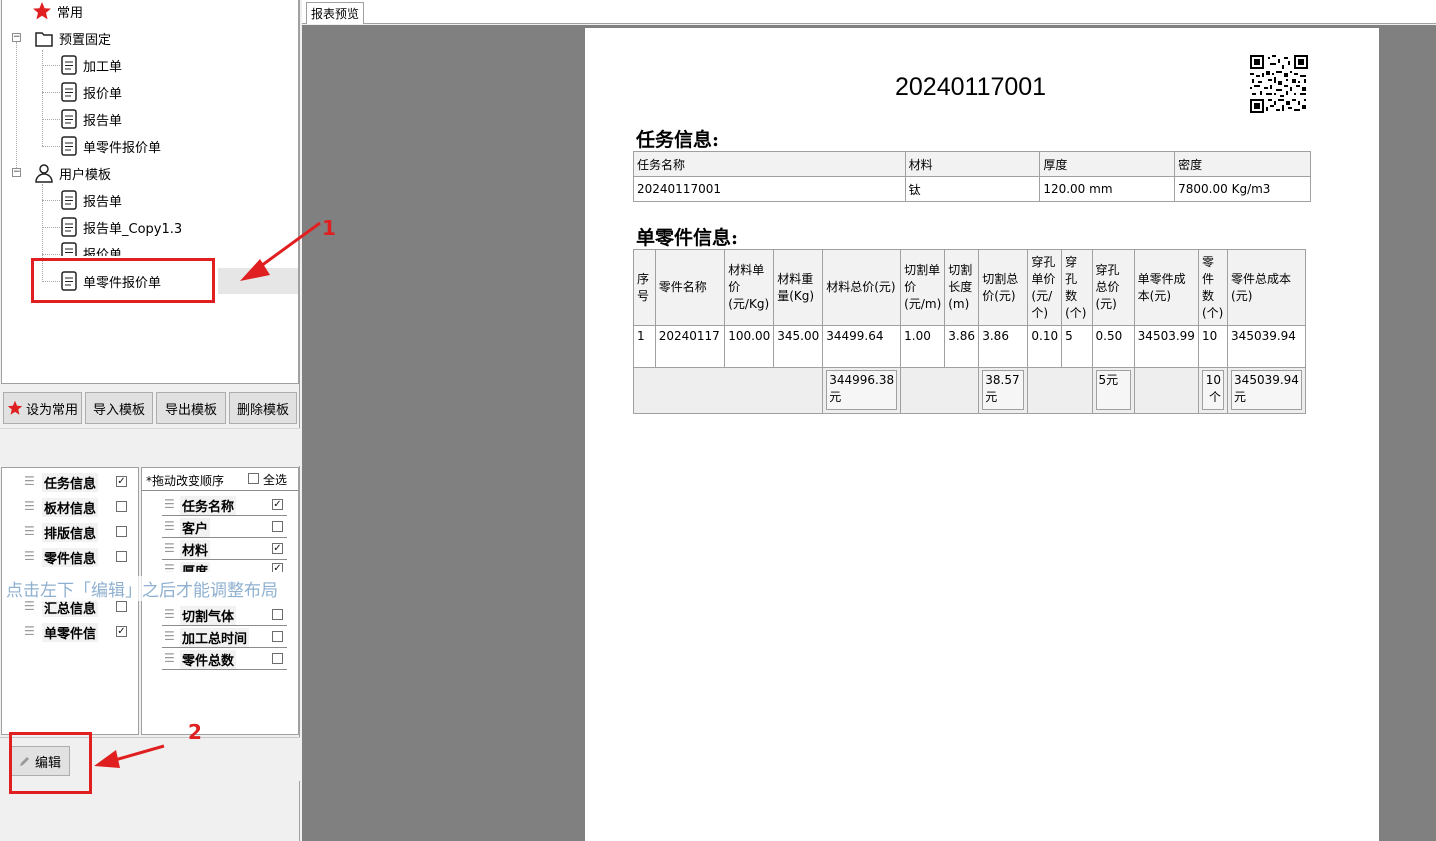  I want to click on summary-cut-total: 38.57元, so click(1003, 390).